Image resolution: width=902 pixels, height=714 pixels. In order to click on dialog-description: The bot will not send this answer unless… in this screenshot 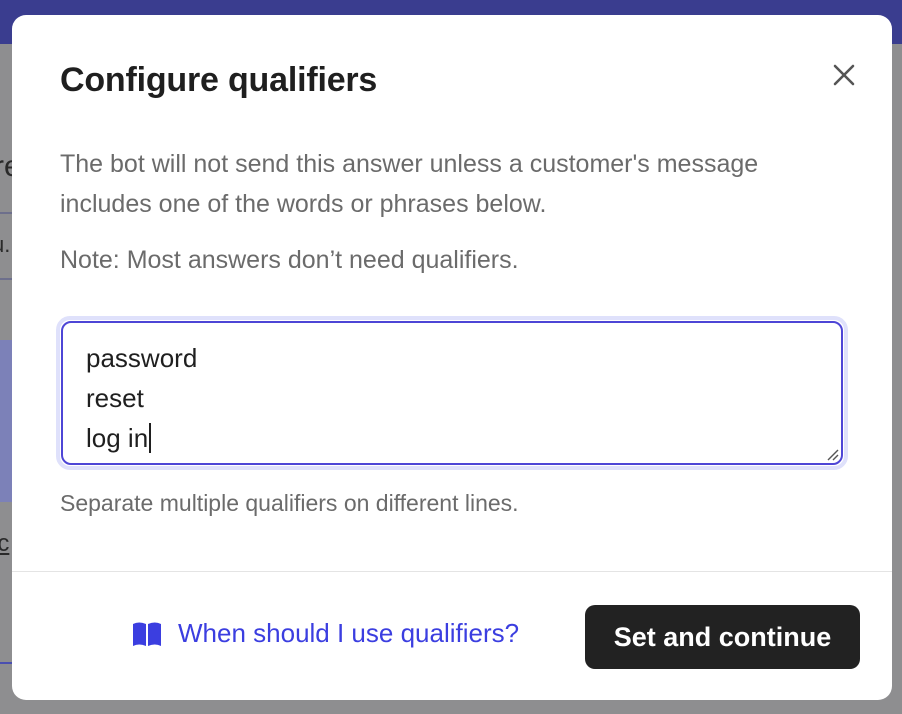, I will do `click(409, 184)`.